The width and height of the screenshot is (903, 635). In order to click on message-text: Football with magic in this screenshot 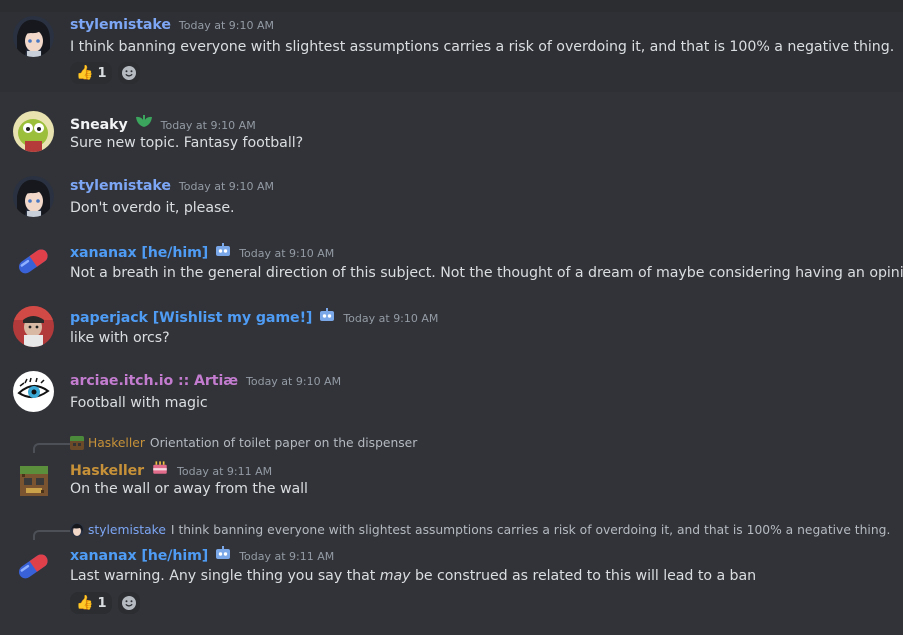, I will do `click(139, 403)`.